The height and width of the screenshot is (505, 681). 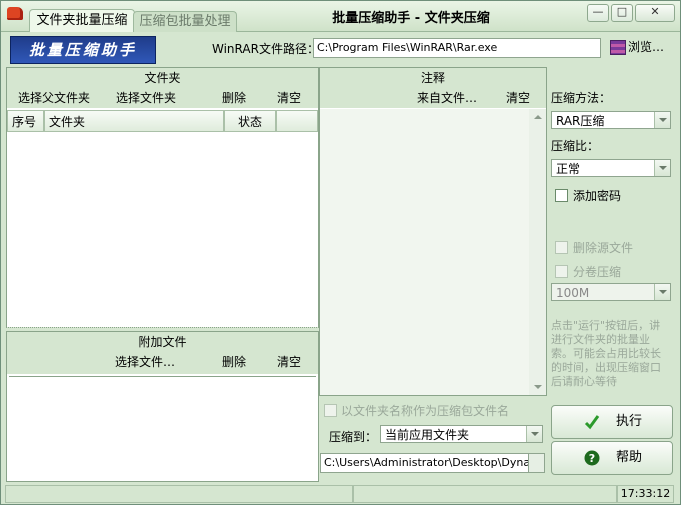 I want to click on scroll-up-icon, so click(x=538, y=117).